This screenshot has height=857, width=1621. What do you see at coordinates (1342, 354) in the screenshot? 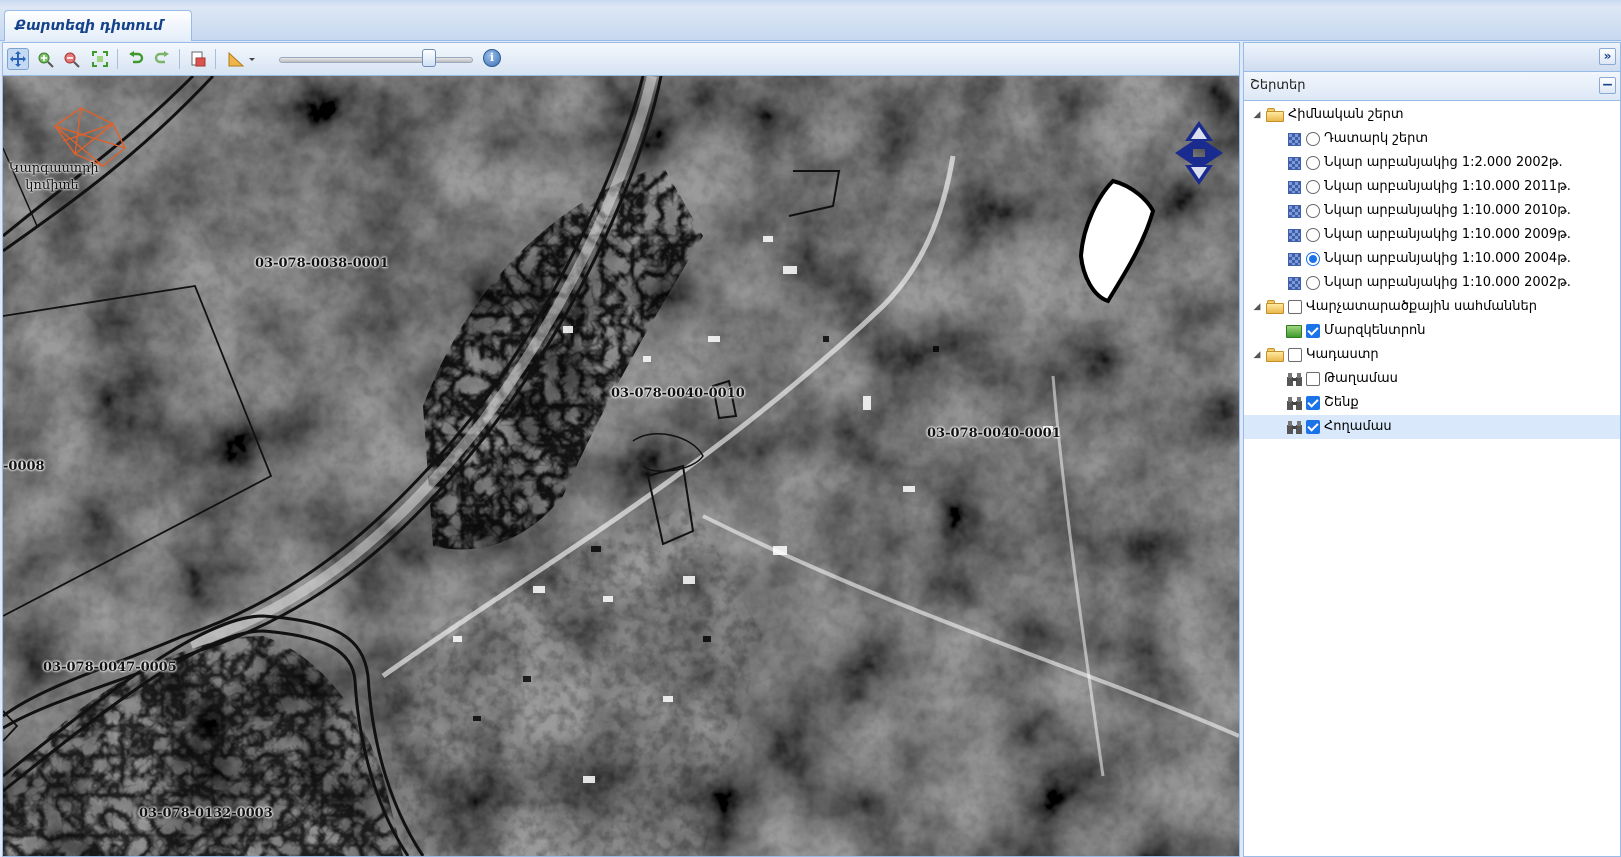
I see `group-label: Կադաստր` at bounding box center [1342, 354].